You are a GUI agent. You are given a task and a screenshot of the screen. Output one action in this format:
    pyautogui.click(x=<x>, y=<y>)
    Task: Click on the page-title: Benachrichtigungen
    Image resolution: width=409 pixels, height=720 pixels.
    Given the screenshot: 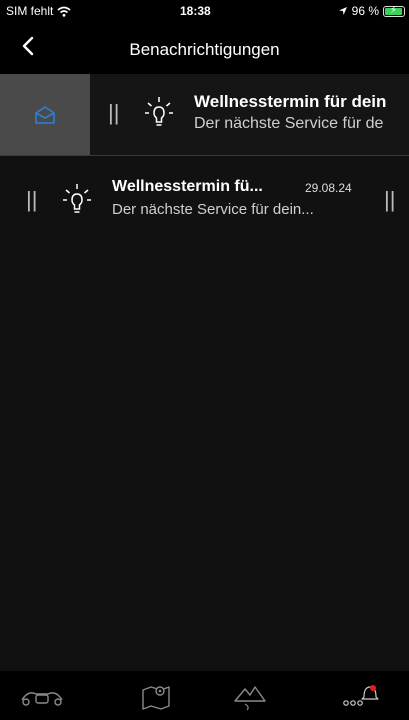 What is the action you would take?
    pyautogui.click(x=204, y=49)
    